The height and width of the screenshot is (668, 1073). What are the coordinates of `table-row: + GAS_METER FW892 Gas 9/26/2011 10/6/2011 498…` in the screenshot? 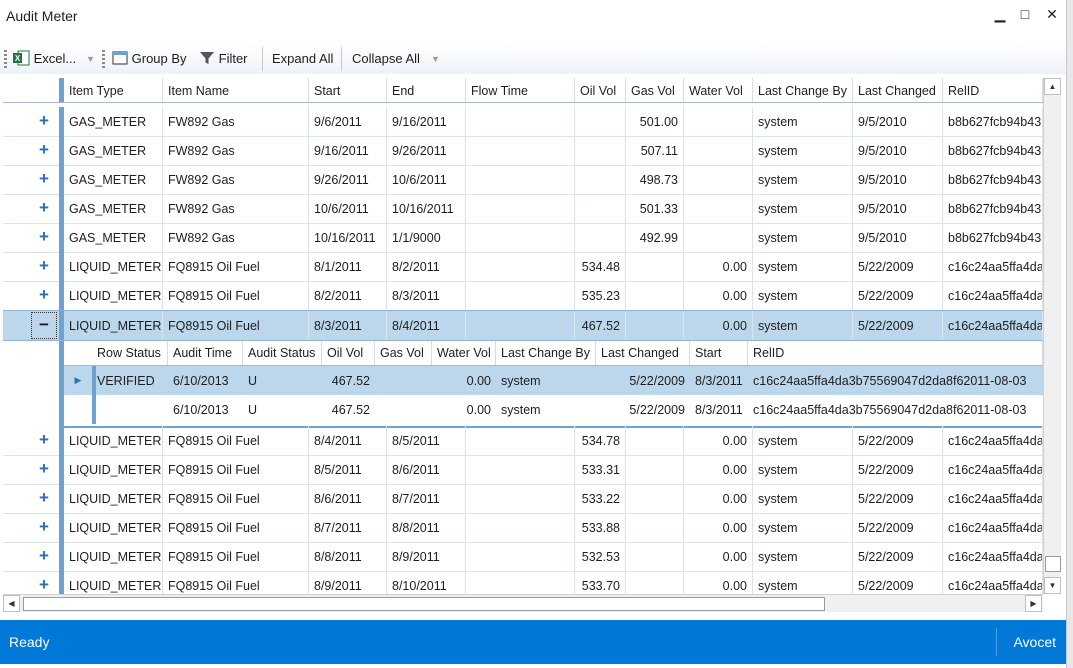 It's located at (523, 180).